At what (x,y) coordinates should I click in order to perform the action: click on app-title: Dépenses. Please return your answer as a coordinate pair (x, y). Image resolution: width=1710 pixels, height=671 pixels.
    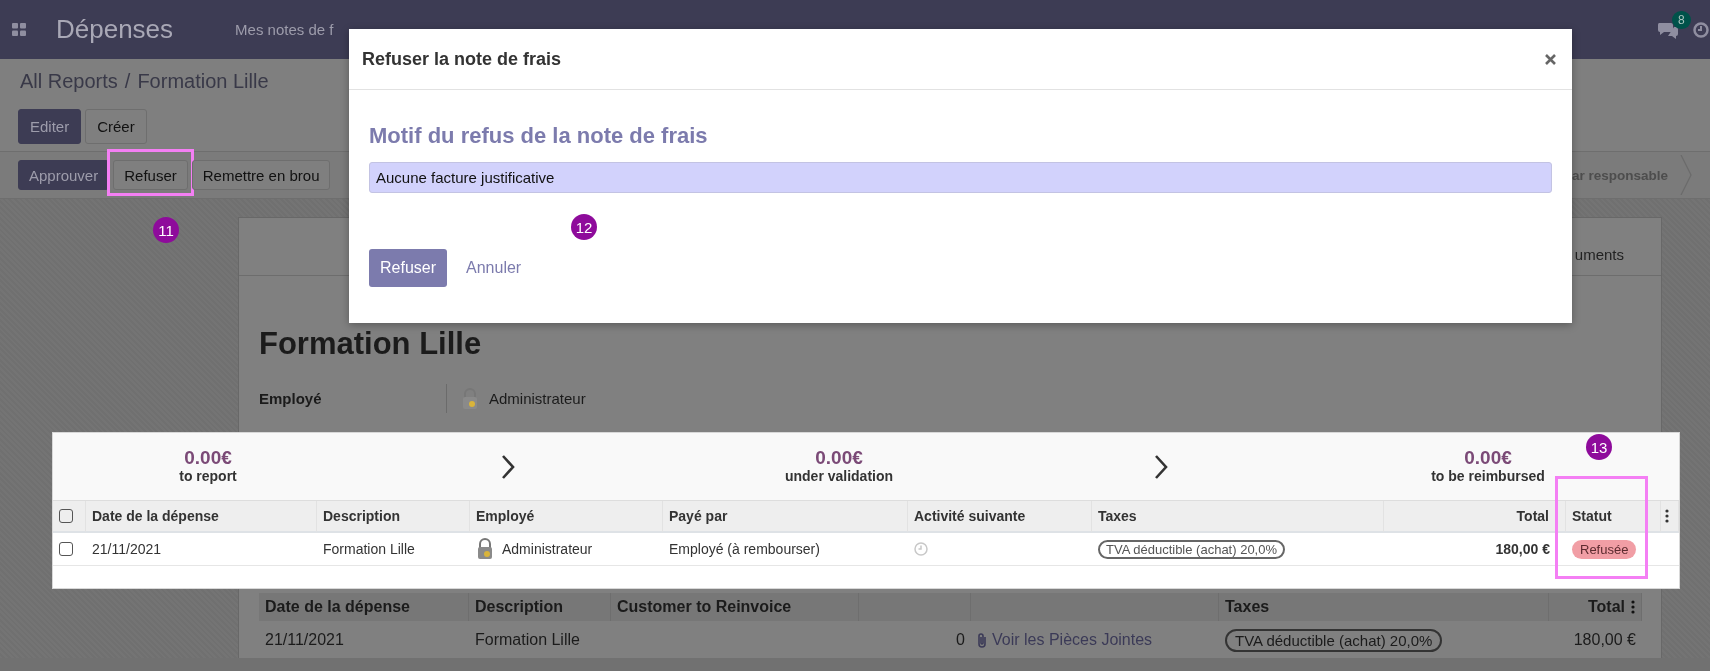
    Looking at the image, I should click on (115, 29).